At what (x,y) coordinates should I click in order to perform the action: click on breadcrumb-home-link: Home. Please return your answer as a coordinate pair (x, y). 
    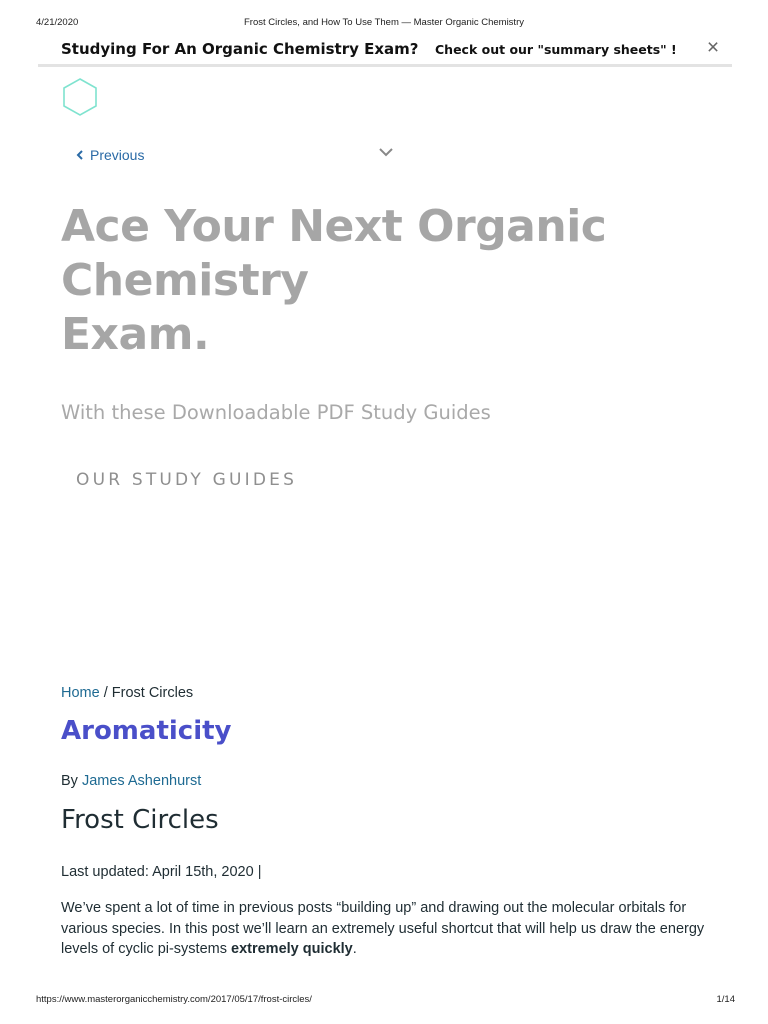
    Looking at the image, I should click on (80, 693).